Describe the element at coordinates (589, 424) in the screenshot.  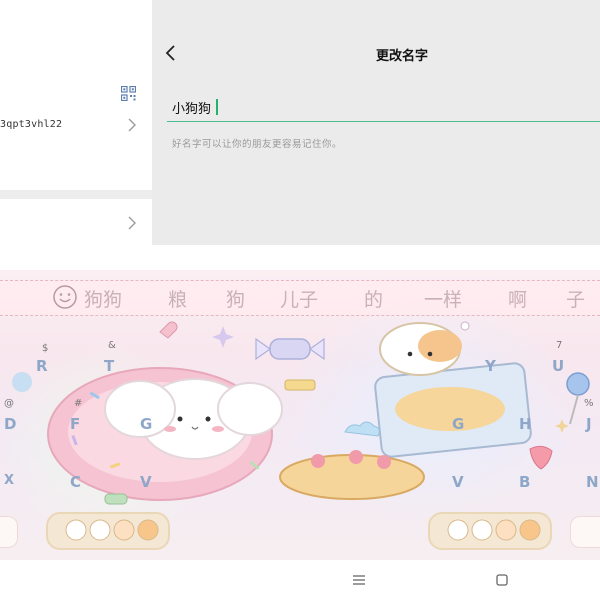
I see `key-j: J` at that location.